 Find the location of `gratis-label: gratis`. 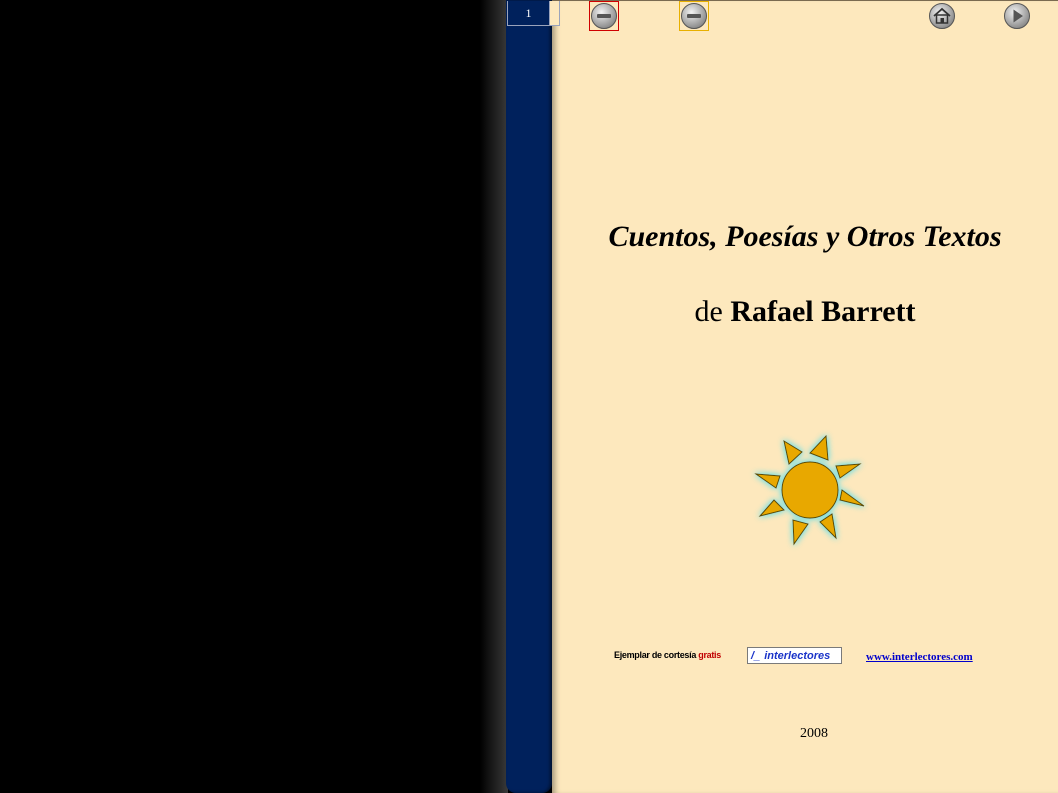

gratis-label: gratis is located at coordinates (709, 655).